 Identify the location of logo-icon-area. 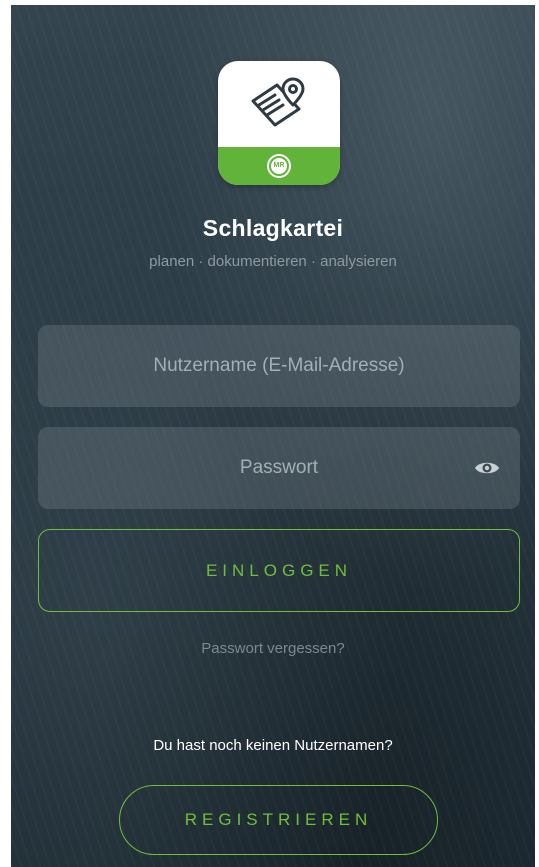
(279, 104).